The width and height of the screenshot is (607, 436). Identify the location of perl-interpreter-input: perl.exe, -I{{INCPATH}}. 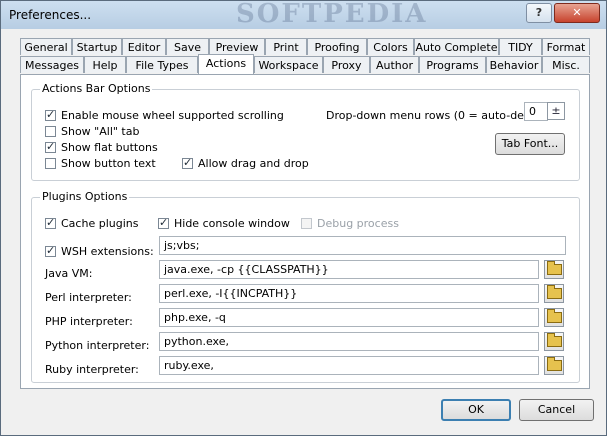
(349, 293).